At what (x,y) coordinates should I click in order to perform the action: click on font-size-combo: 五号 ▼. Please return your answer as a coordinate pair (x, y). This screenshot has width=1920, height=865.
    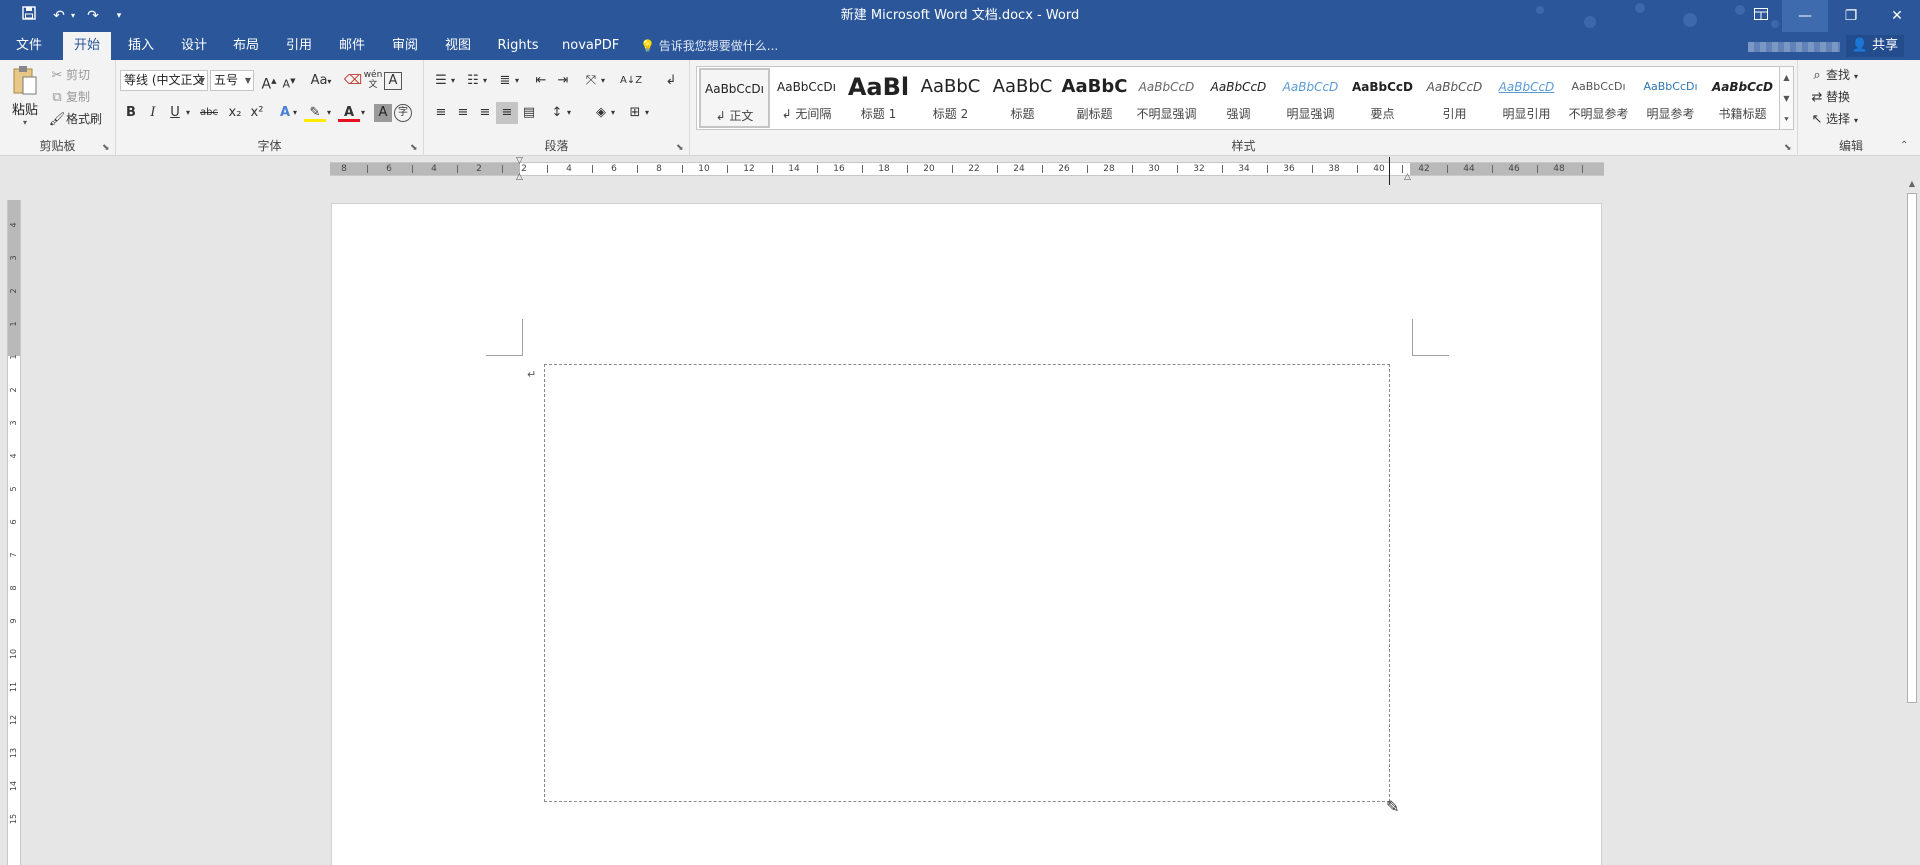
    Looking at the image, I should click on (232, 80).